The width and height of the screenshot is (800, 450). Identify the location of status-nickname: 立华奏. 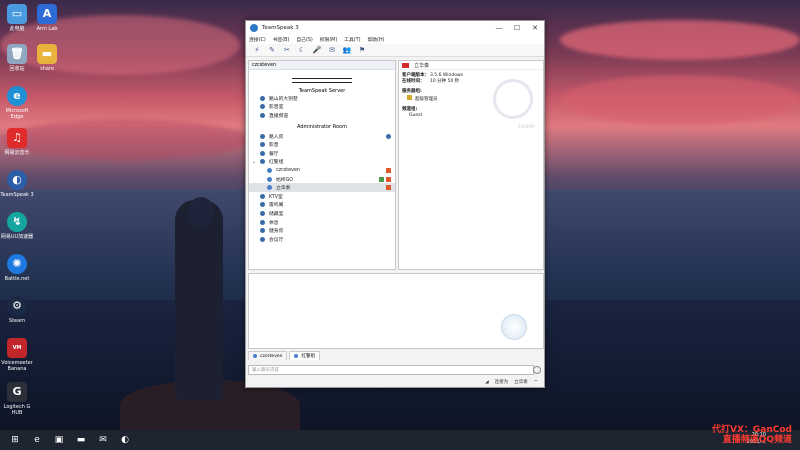
(521, 382).